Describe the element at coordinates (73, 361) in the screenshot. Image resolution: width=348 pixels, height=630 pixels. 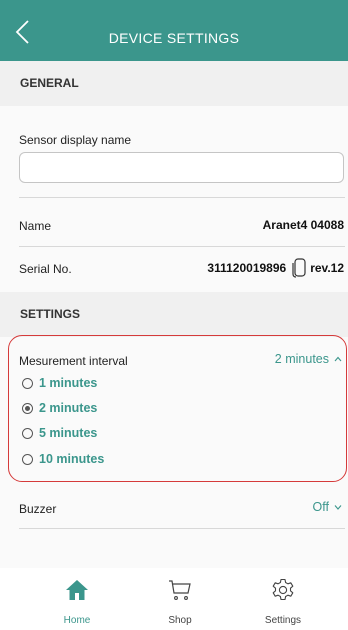
I see `interval-label: Mesurement interval` at that location.